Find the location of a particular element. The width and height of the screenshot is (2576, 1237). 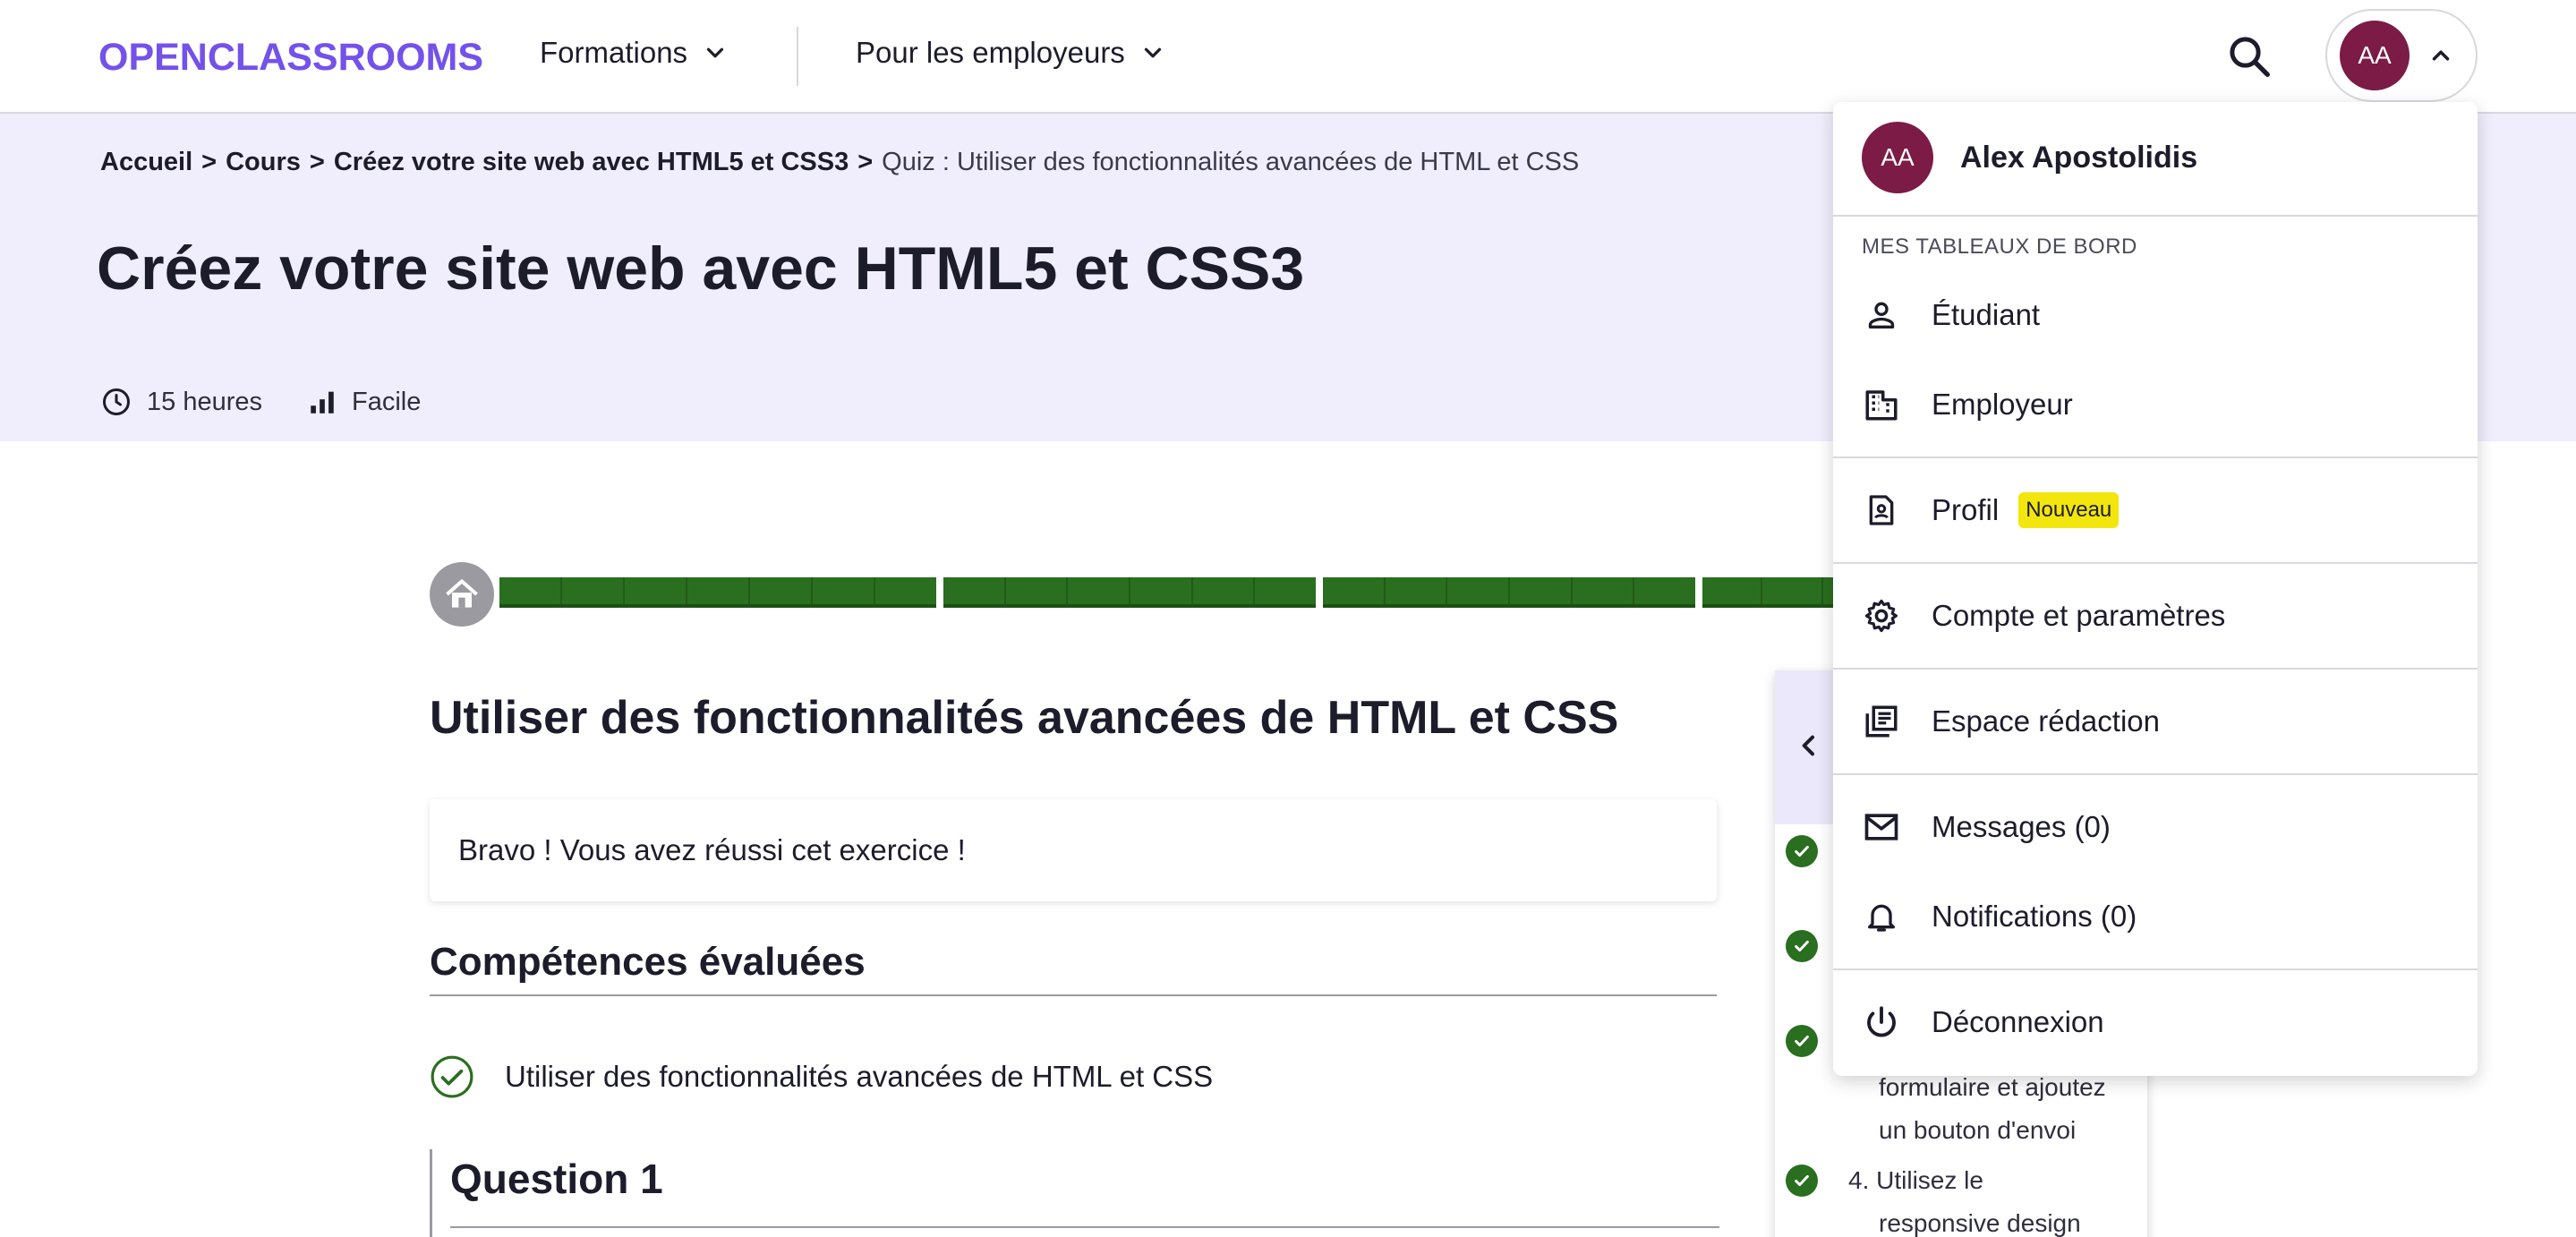

menu-item-profil: Profil Nouveau is located at coordinates (1991, 510).